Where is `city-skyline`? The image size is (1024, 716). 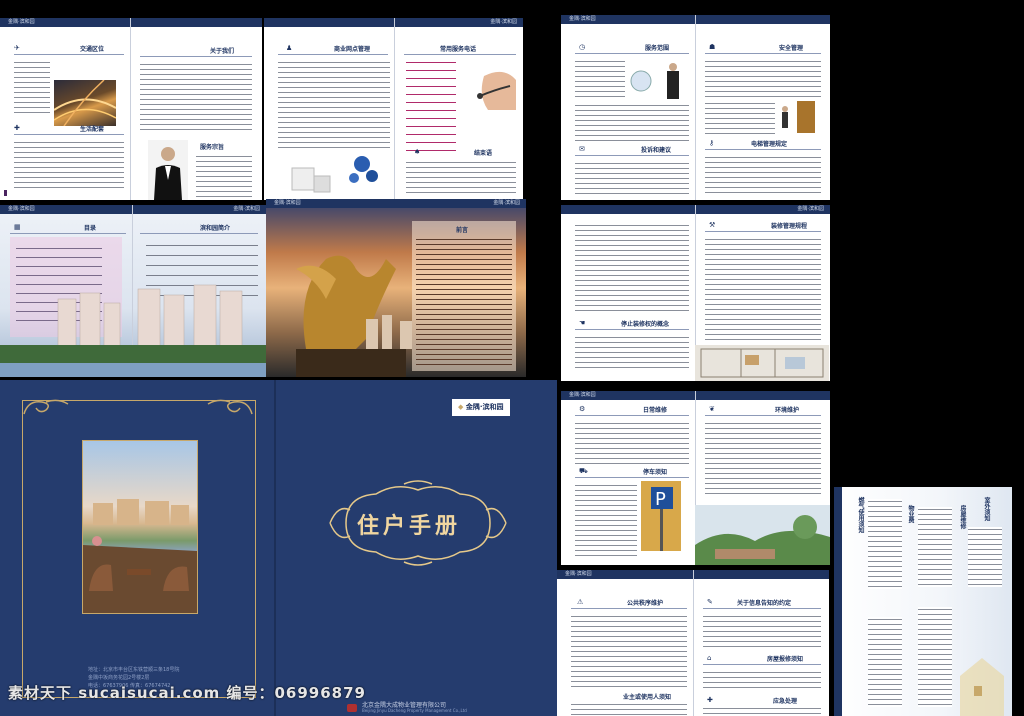
city-skyline is located at coordinates (133, 330).